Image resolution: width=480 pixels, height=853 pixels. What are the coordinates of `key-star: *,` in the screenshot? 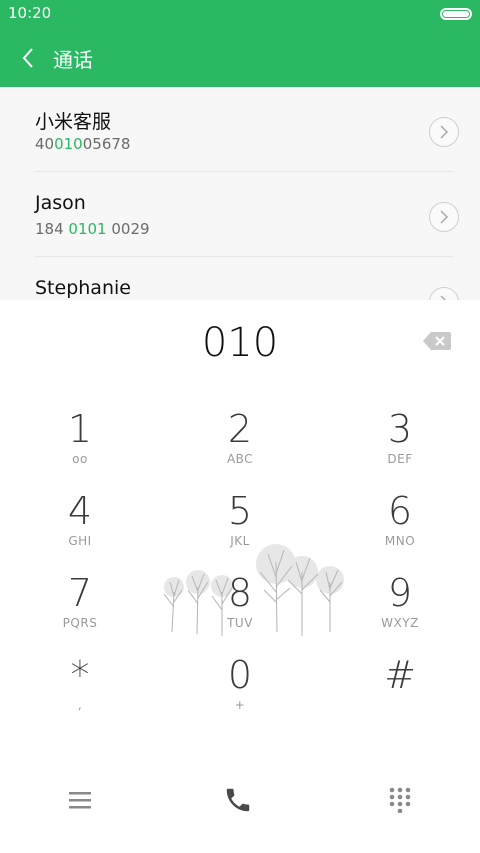 It's located at (80, 695).